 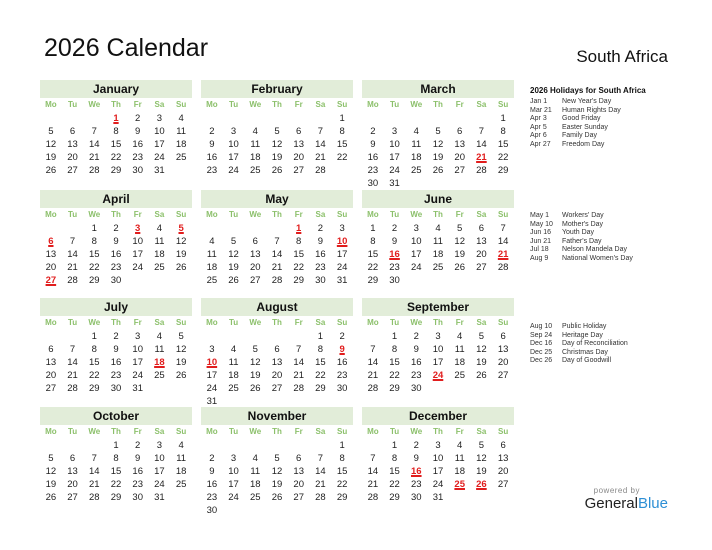 I want to click on day-cell: 2, so click(x=416, y=445).